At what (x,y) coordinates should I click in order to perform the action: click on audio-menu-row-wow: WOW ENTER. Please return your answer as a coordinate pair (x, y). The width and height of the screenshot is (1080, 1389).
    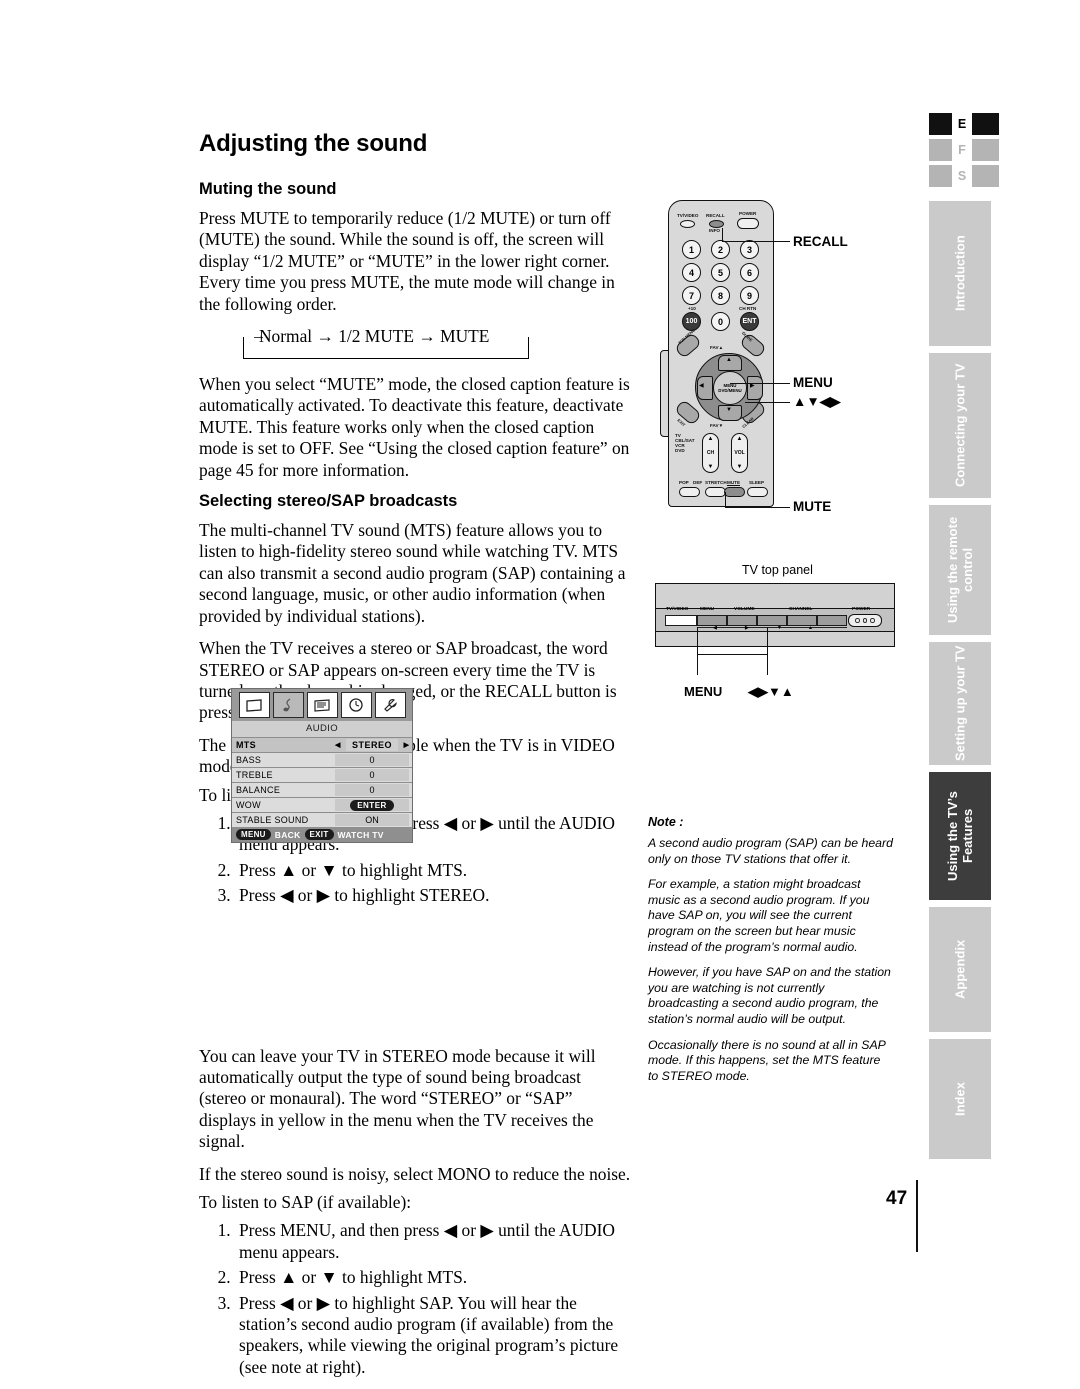
    Looking at the image, I should click on (322, 804).